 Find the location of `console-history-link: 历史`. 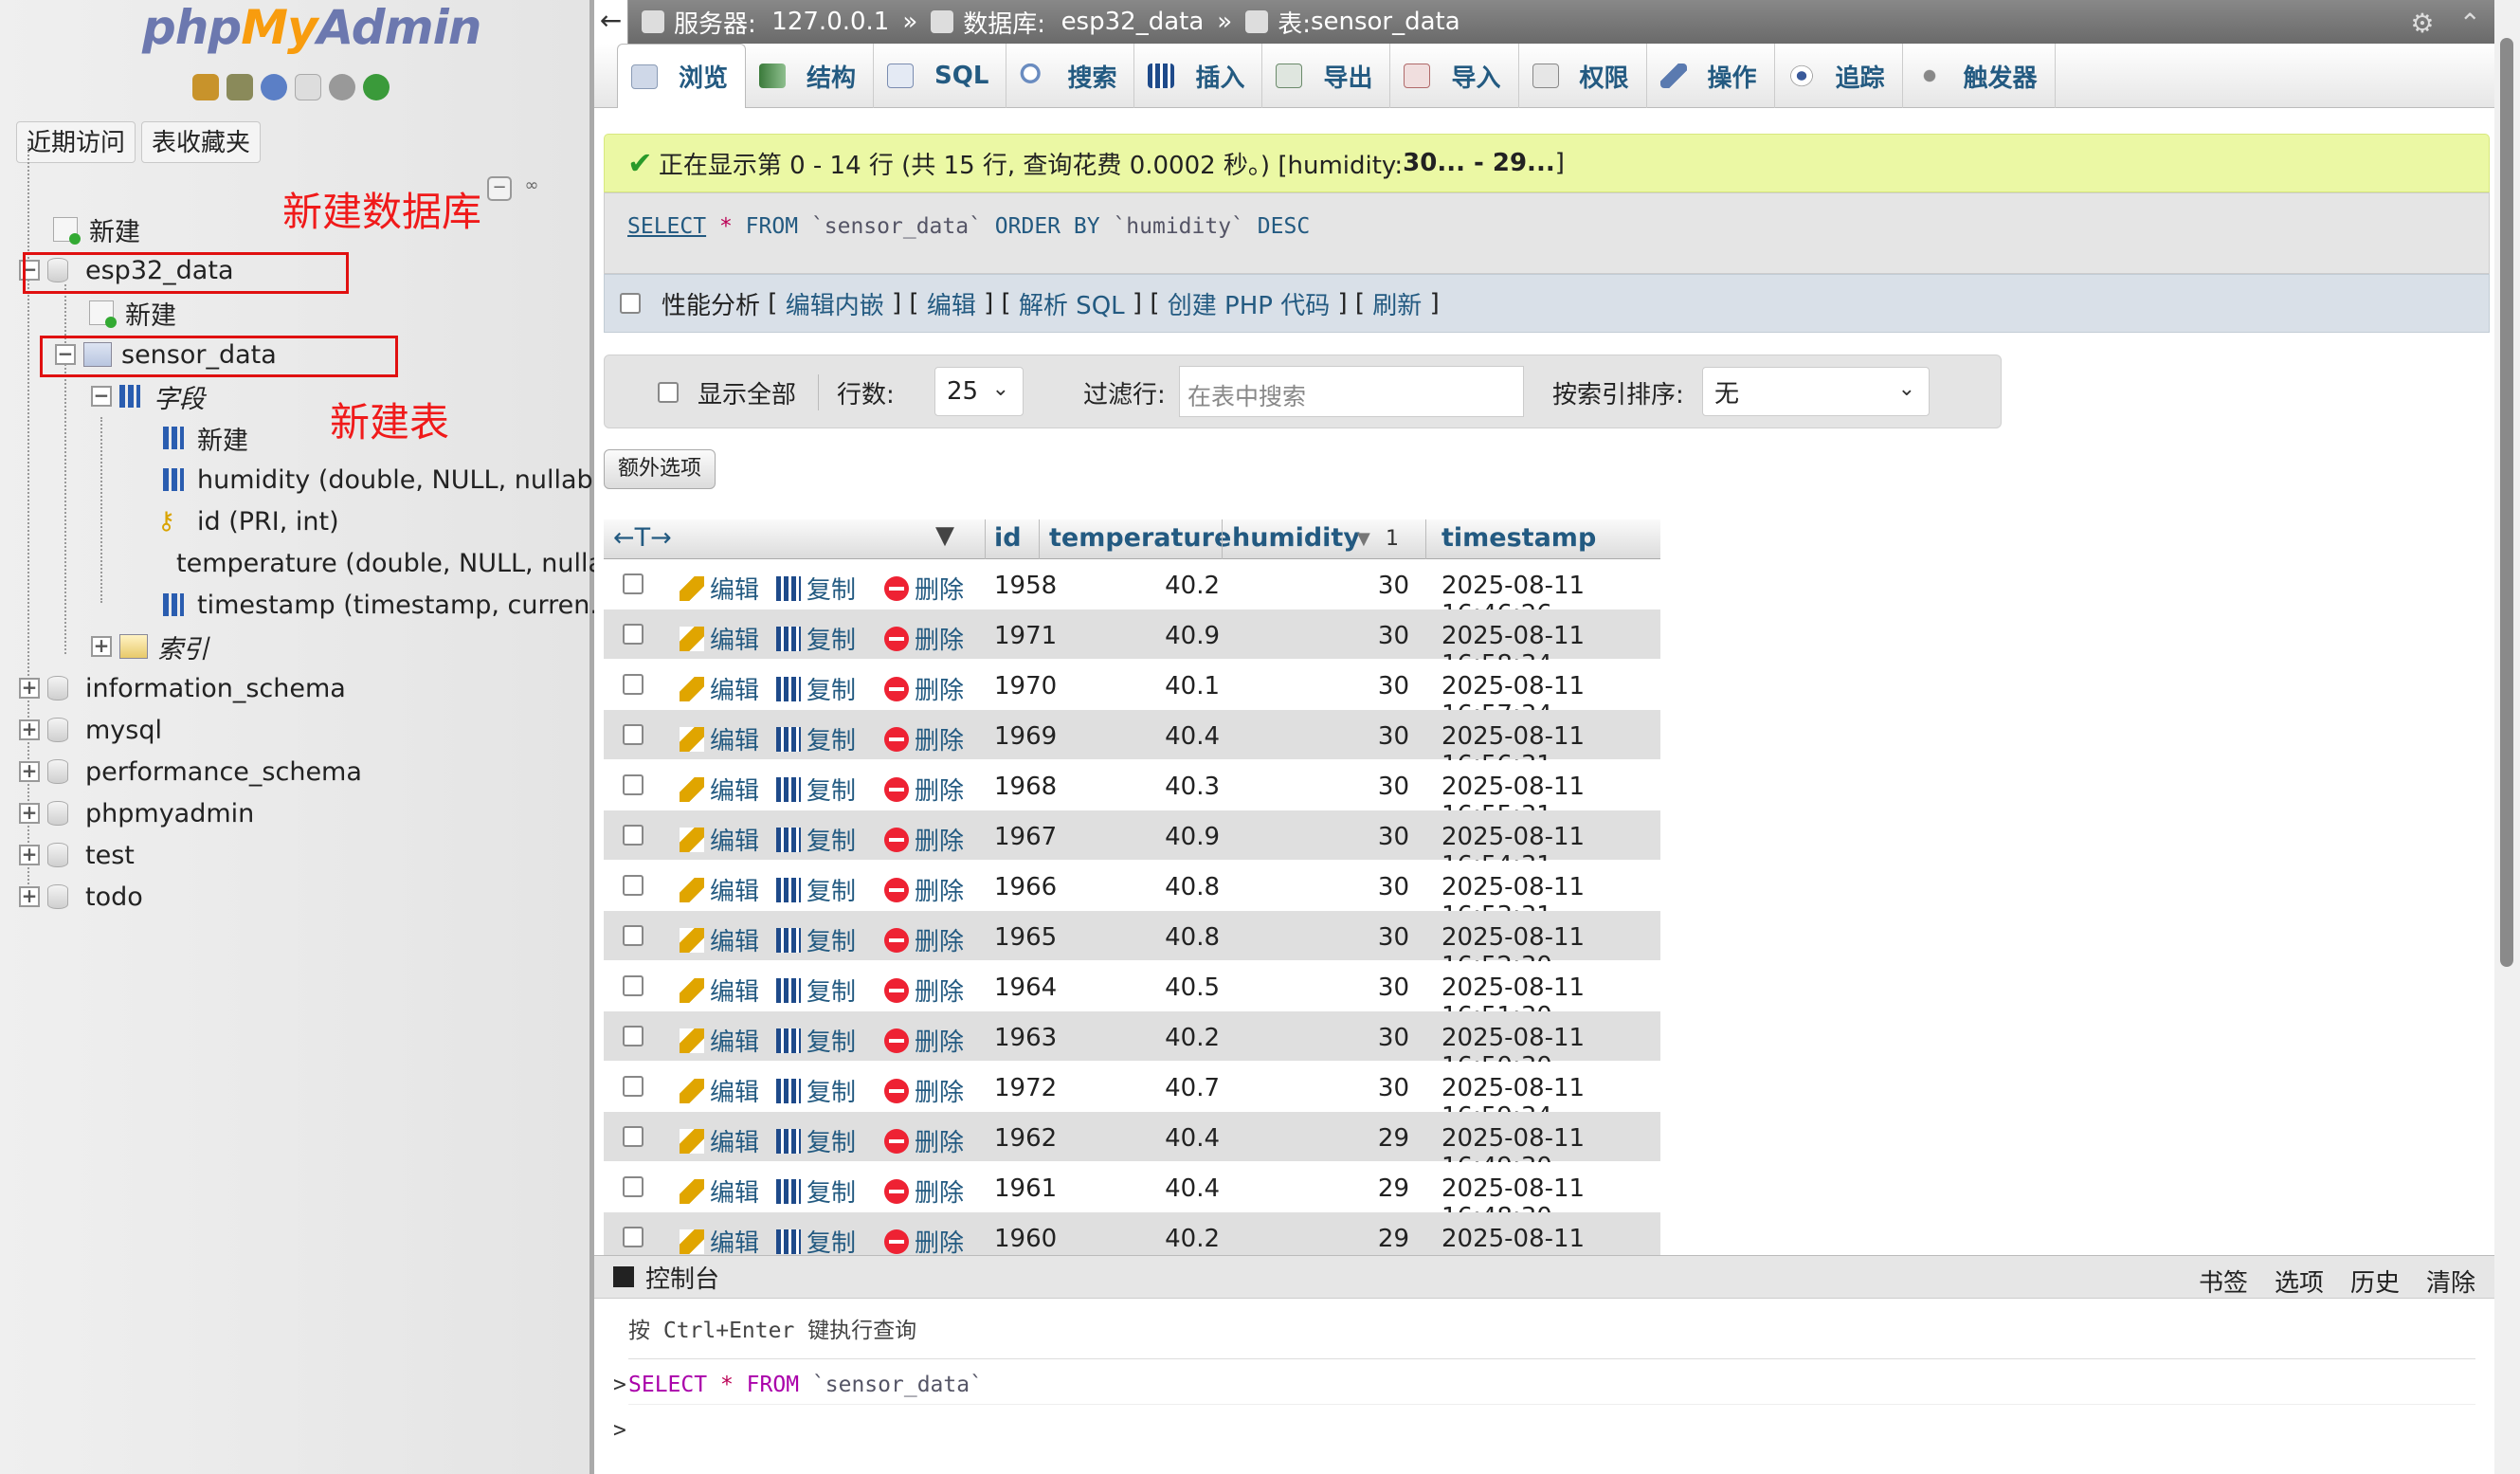

console-history-link: 历史 is located at coordinates (2375, 1281).